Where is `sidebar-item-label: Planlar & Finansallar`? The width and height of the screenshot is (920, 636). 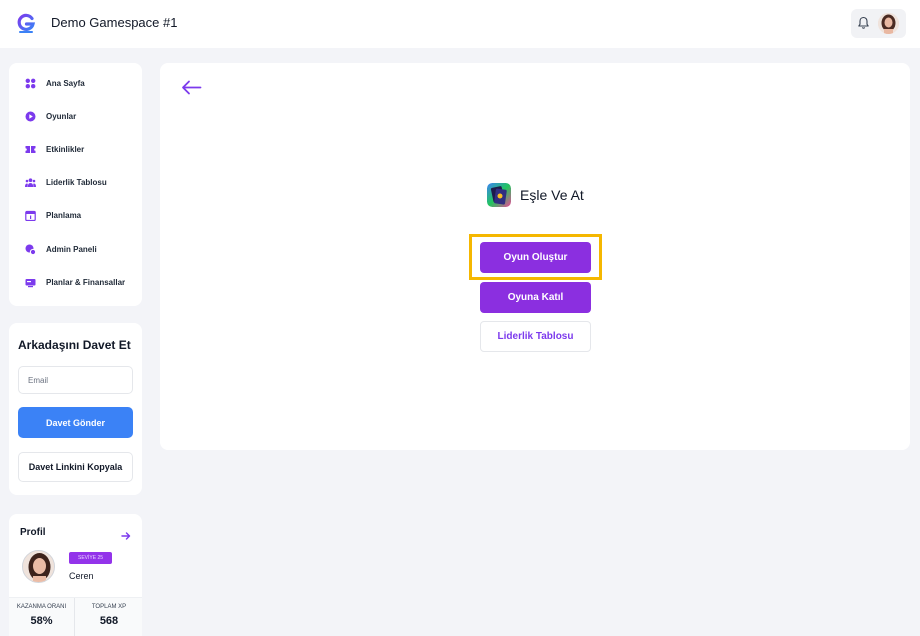 sidebar-item-label: Planlar & Finansallar is located at coordinates (86, 282).